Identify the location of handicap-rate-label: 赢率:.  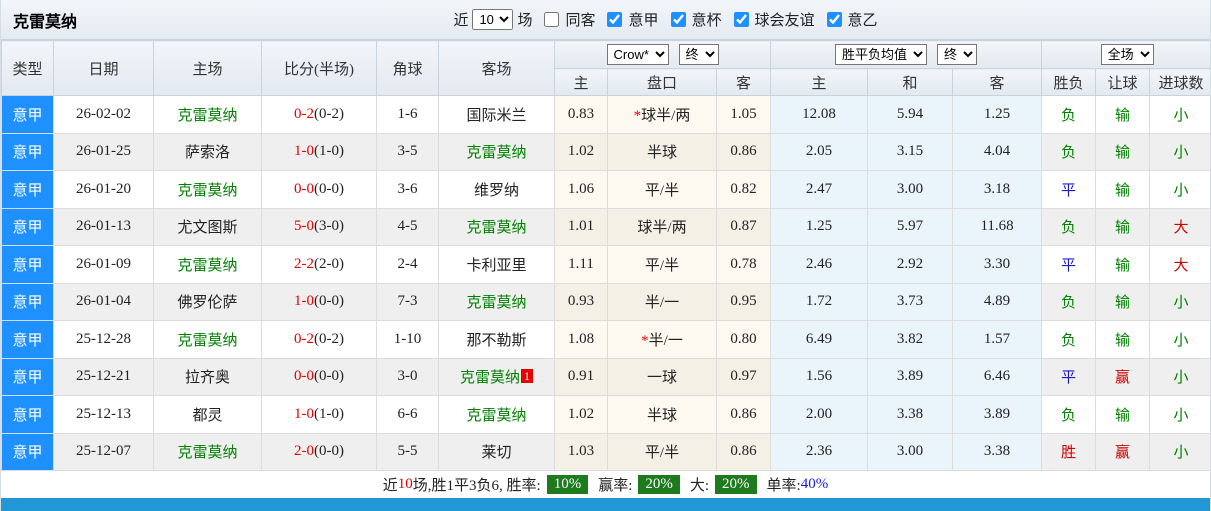
(615, 486).